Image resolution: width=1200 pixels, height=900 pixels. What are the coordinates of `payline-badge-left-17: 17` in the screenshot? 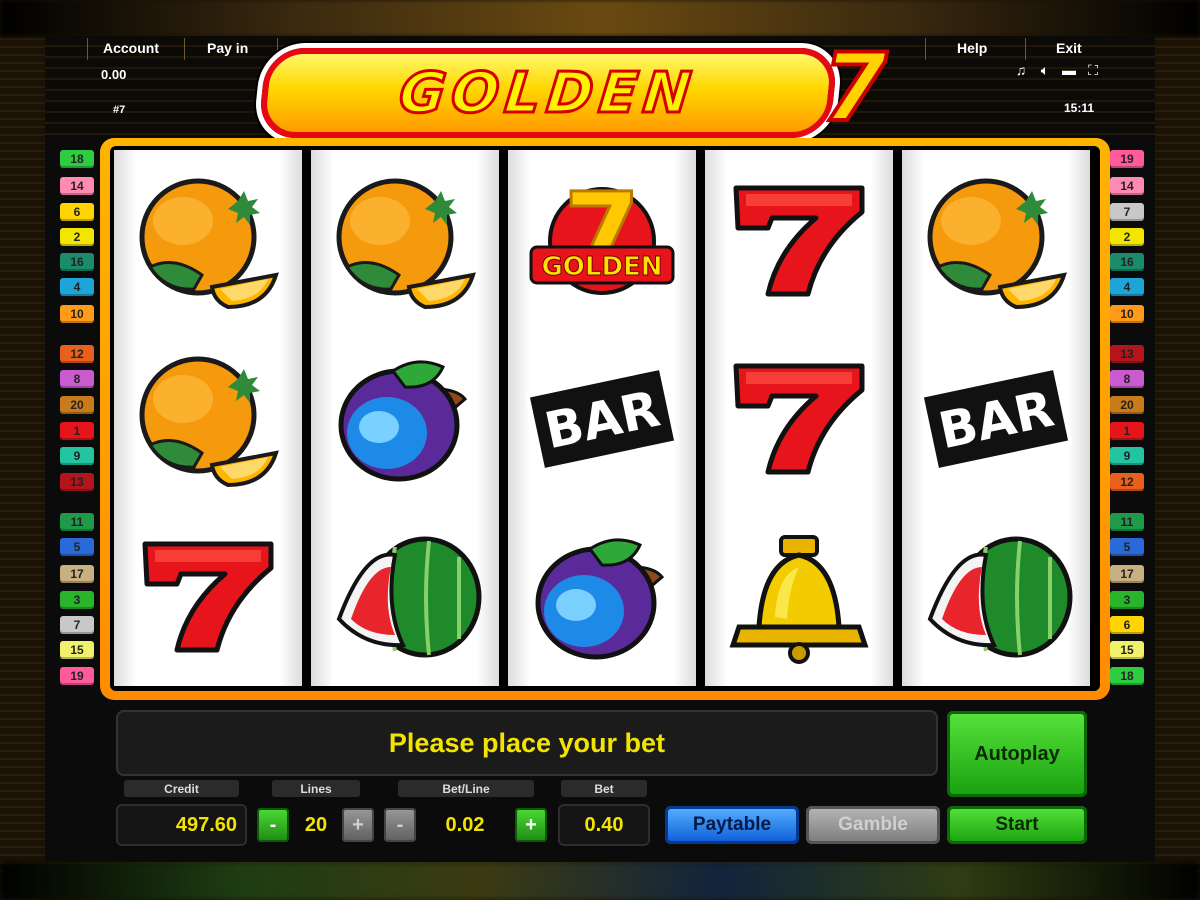 It's located at (77, 574).